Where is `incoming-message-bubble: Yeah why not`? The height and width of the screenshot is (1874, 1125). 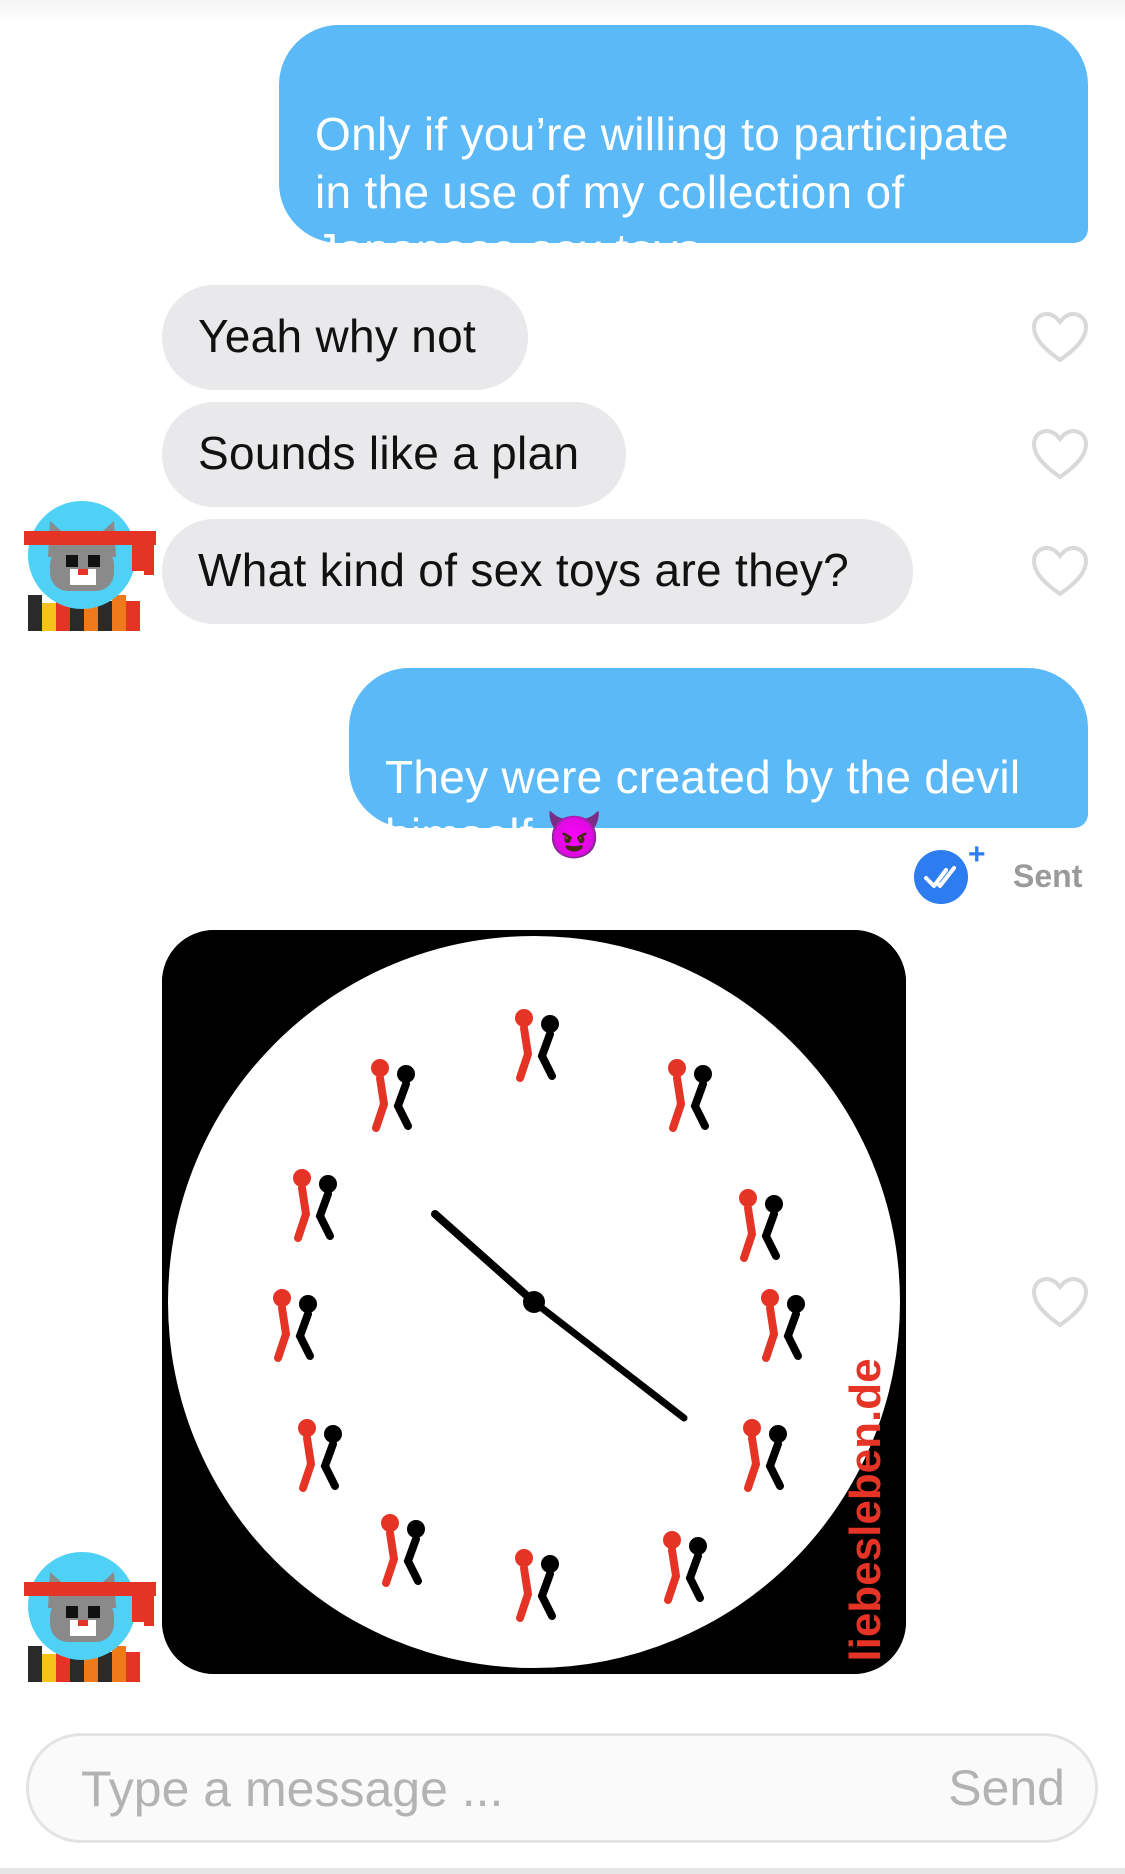
incoming-message-bubble: Yeah why not is located at coordinates (345, 337).